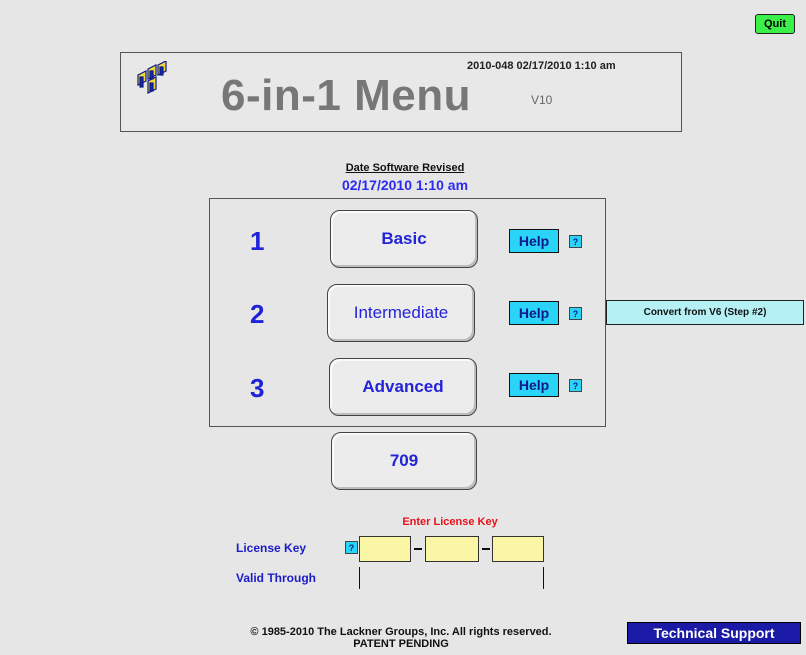 The image size is (806, 655). I want to click on patent-text: PATENT PENDING, so click(401, 644).